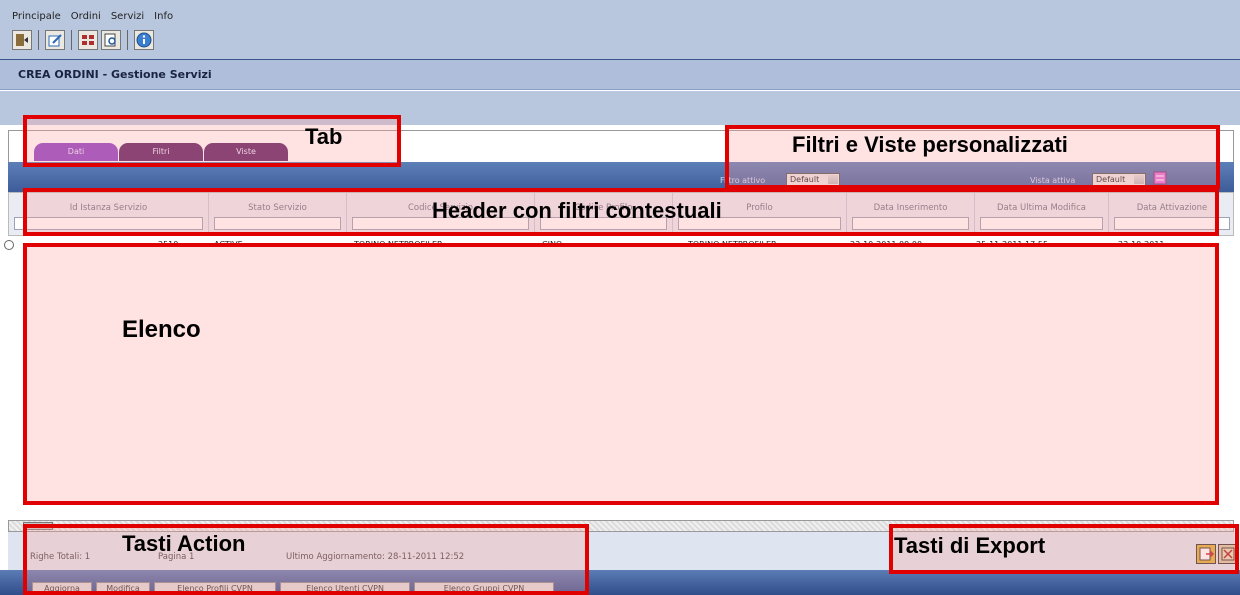 The image size is (1240, 595). What do you see at coordinates (930, 144) in the screenshot?
I see `callout-label-filters-views: Filtri e Viste personalizzati` at bounding box center [930, 144].